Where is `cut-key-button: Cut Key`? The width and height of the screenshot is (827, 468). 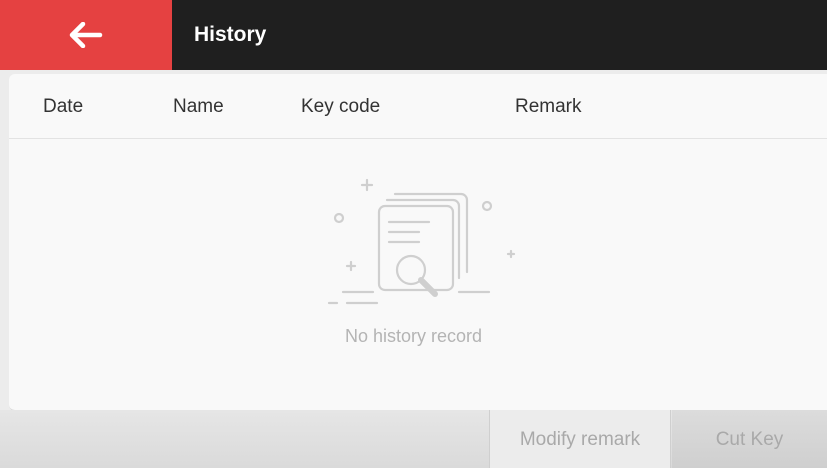
cut-key-button: Cut Key is located at coordinates (749, 439).